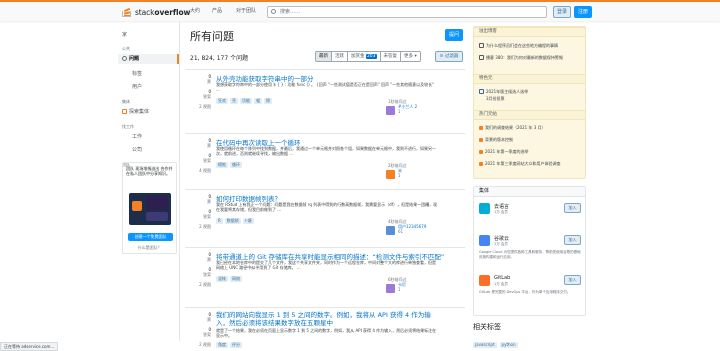 The image size is (720, 351). Describe the element at coordinates (501, 206) in the screenshot. I see `collective-name: 去语言` at that location.